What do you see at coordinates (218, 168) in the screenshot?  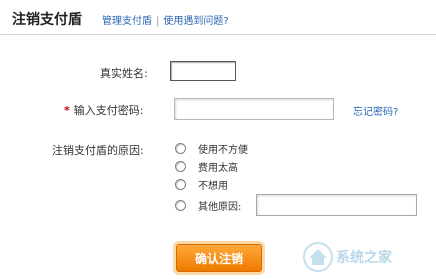 I see `reason-option-label: 费用太高` at bounding box center [218, 168].